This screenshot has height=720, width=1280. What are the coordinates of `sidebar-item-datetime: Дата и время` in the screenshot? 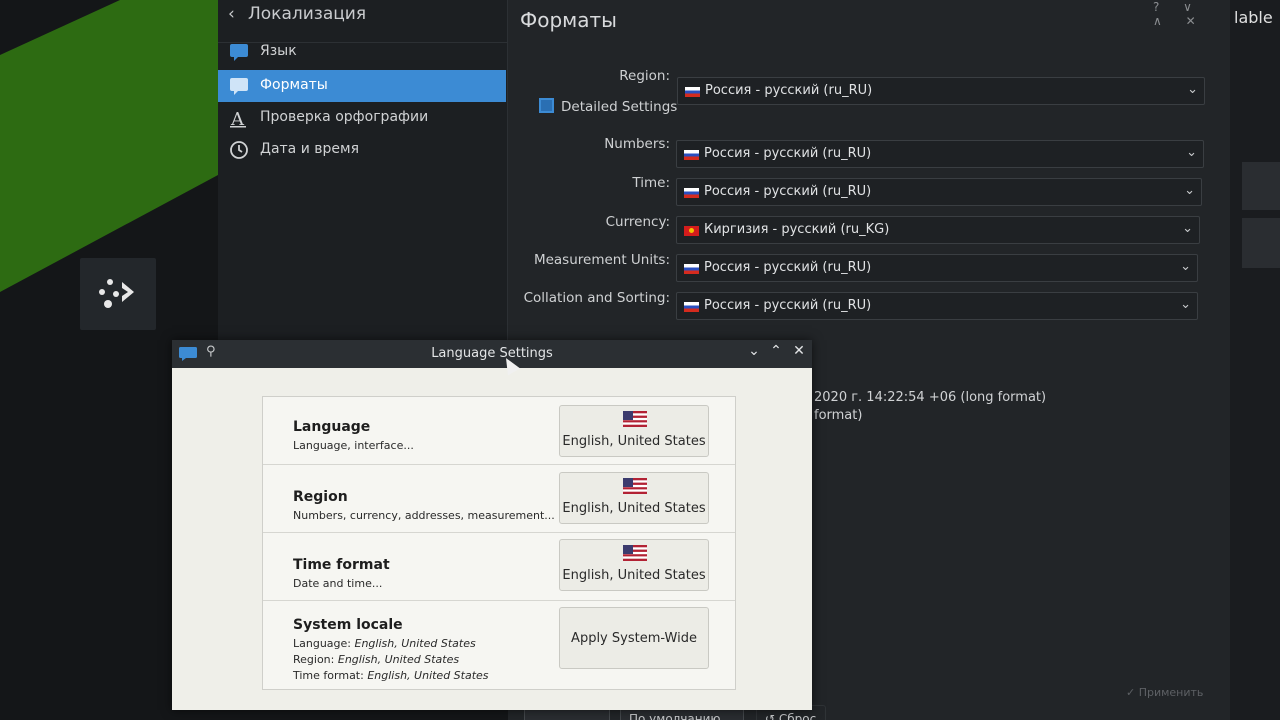 It's located at (362, 150).